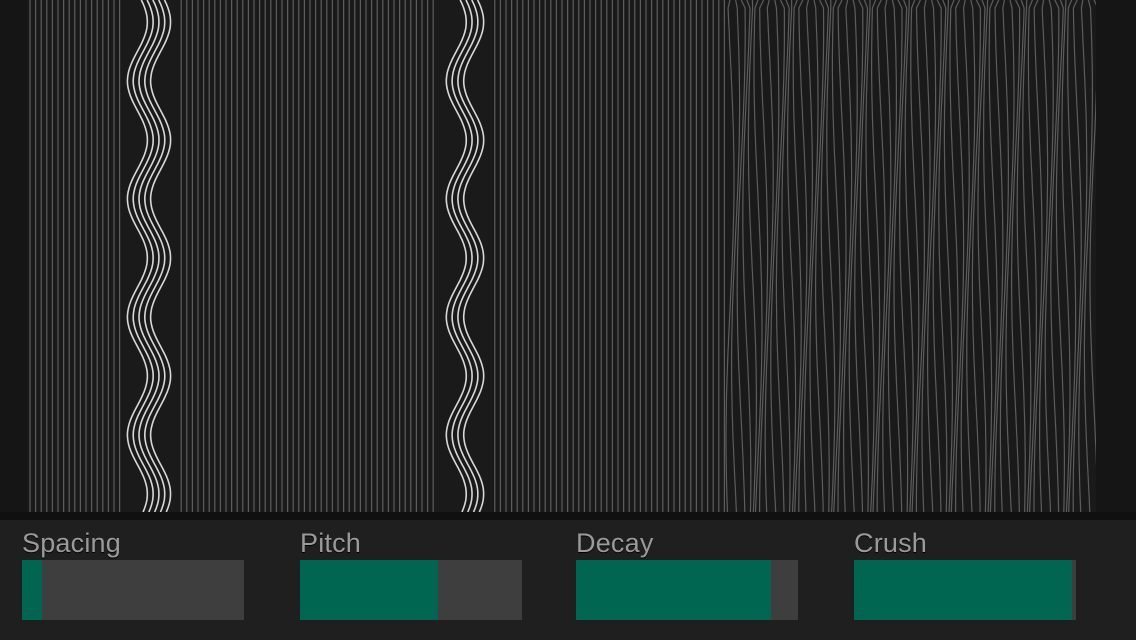  I want to click on crush-control: Crush, so click(965, 580).